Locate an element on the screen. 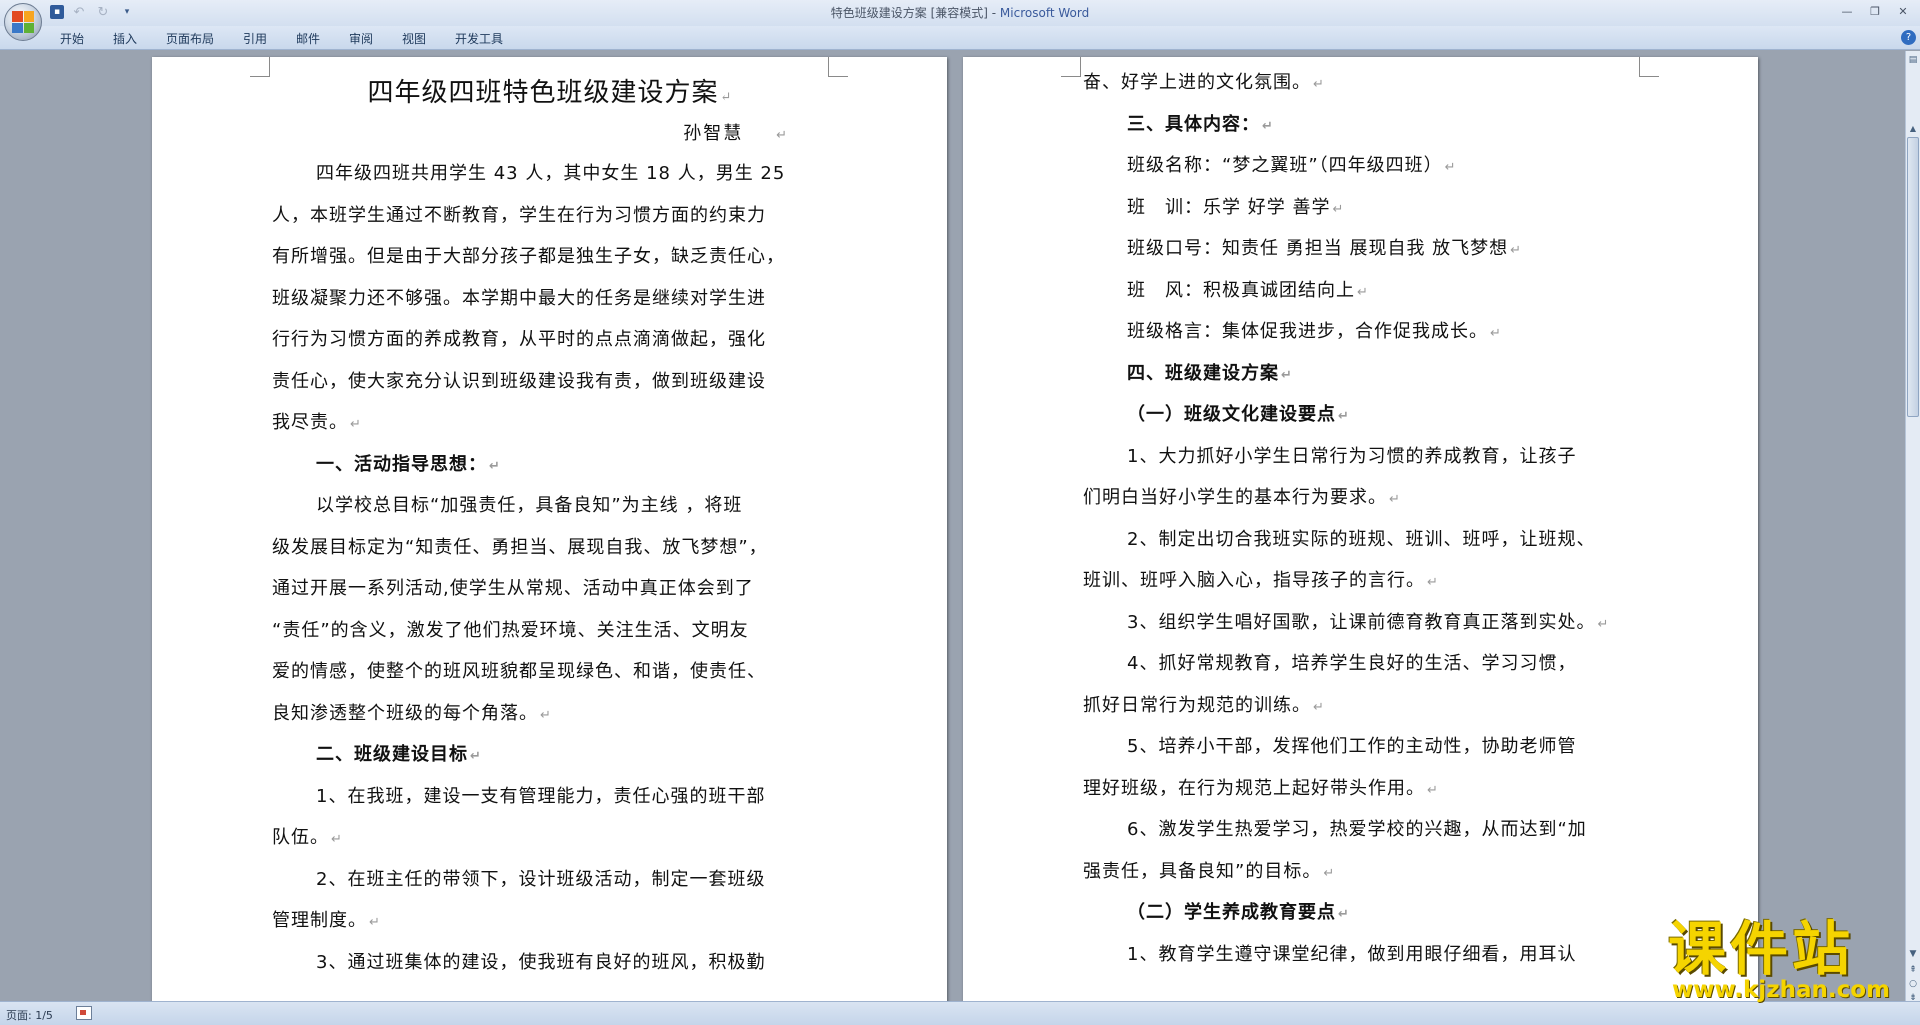 Image resolution: width=1920 pixels, height=1025 pixels. help-icon: ? is located at coordinates (1908, 37).